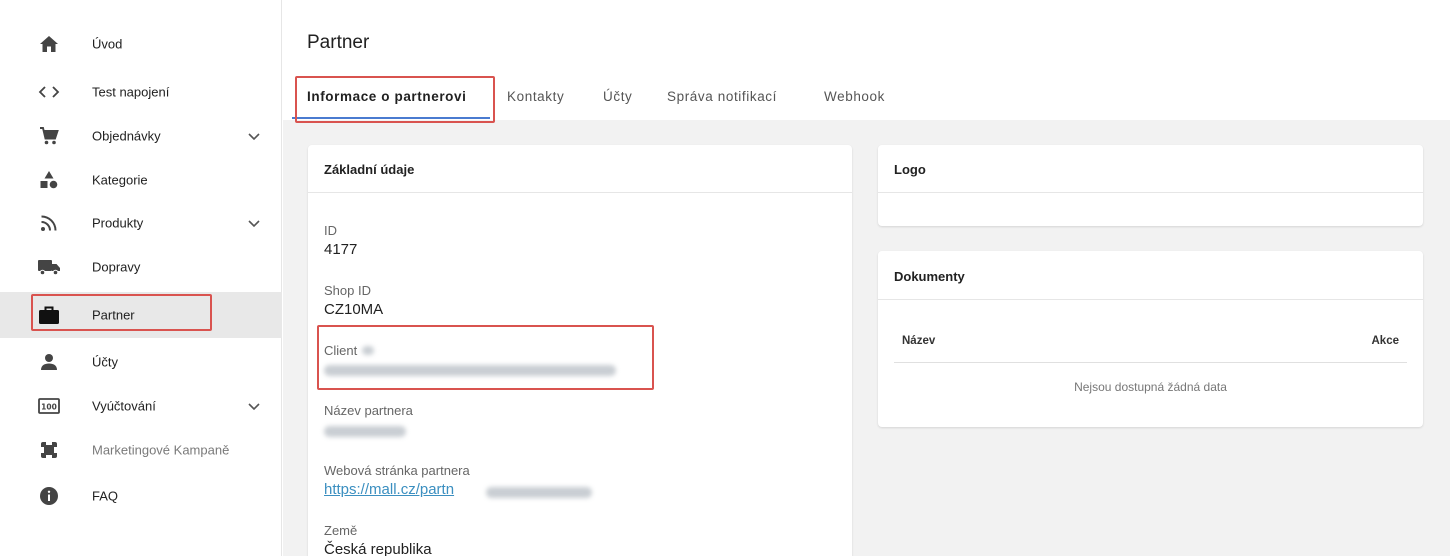 The image size is (1450, 556). What do you see at coordinates (1150, 349) in the screenshot?
I see `documents-table-header: Název Akce` at bounding box center [1150, 349].